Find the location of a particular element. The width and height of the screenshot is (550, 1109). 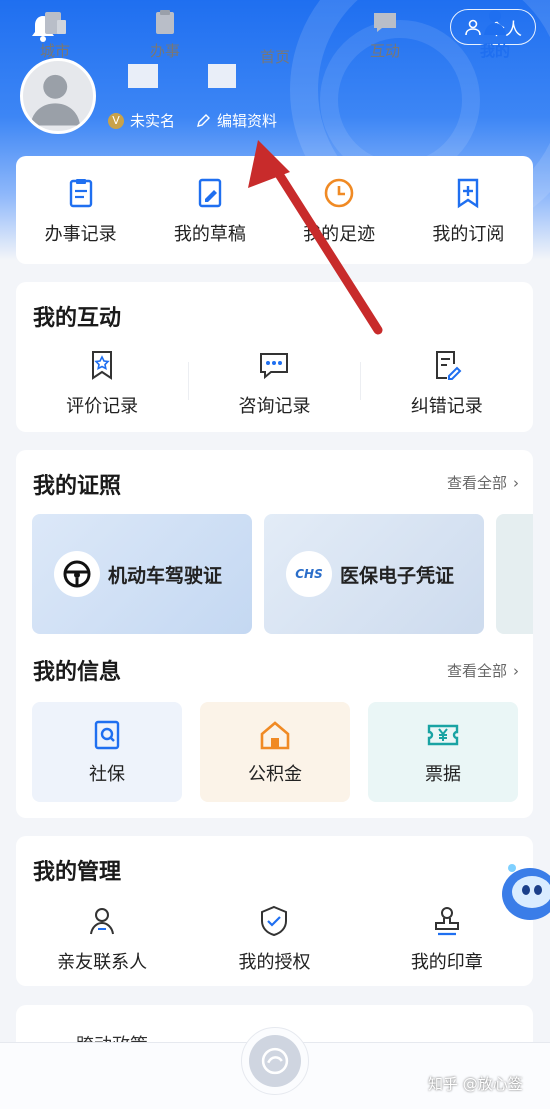

management-card: 我的管理 亲友联系人 我的授权 我的印章 is located at coordinates (274, 911).